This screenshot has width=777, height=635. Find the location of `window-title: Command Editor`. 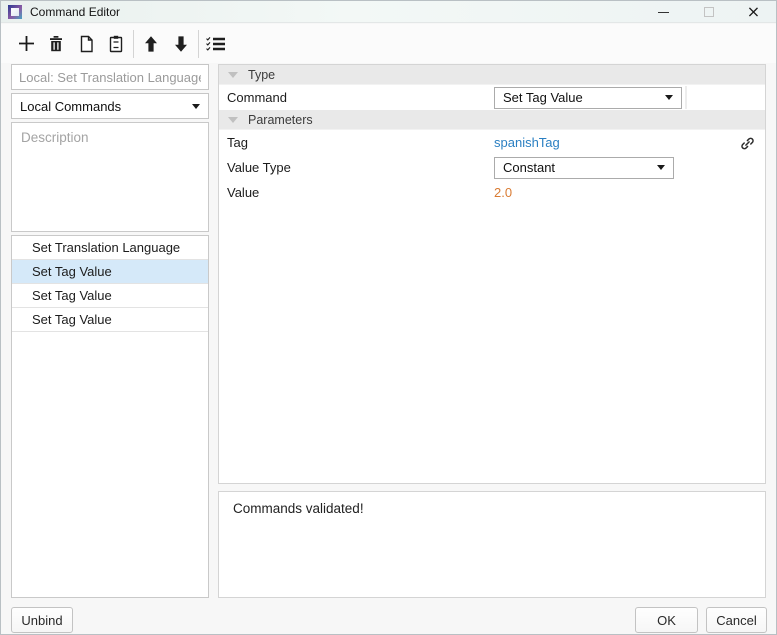

window-title: Command Editor is located at coordinates (75, 11).